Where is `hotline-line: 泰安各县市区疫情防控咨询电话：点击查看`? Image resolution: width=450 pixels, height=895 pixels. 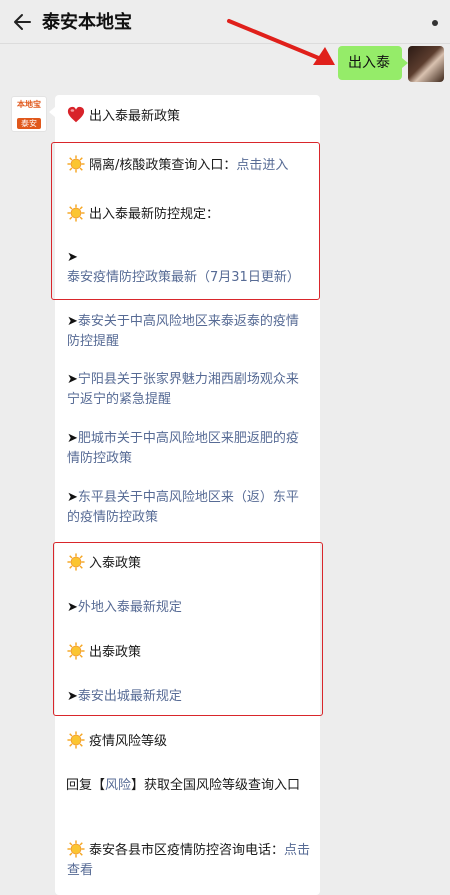
hotline-line: 泰安各县市区疫情防控咨询电话：点击查看 is located at coordinates (189, 860).